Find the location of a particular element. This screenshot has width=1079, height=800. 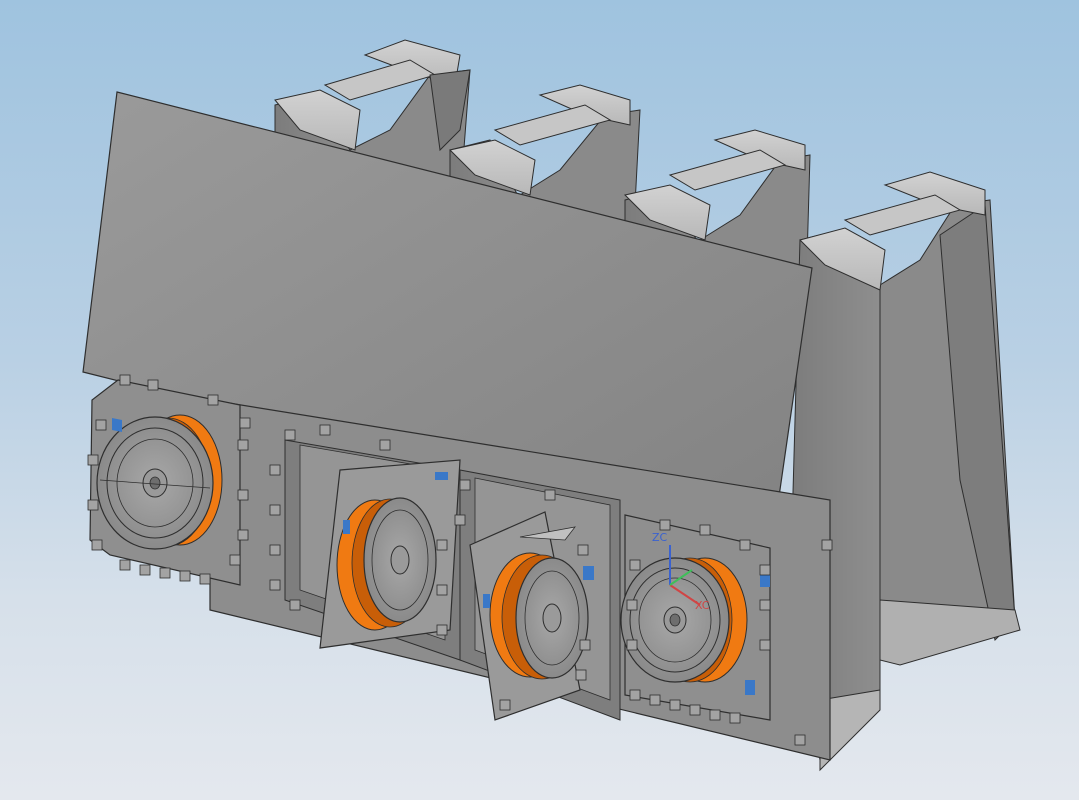

xc-label: XC is located at coordinates (702, 605).